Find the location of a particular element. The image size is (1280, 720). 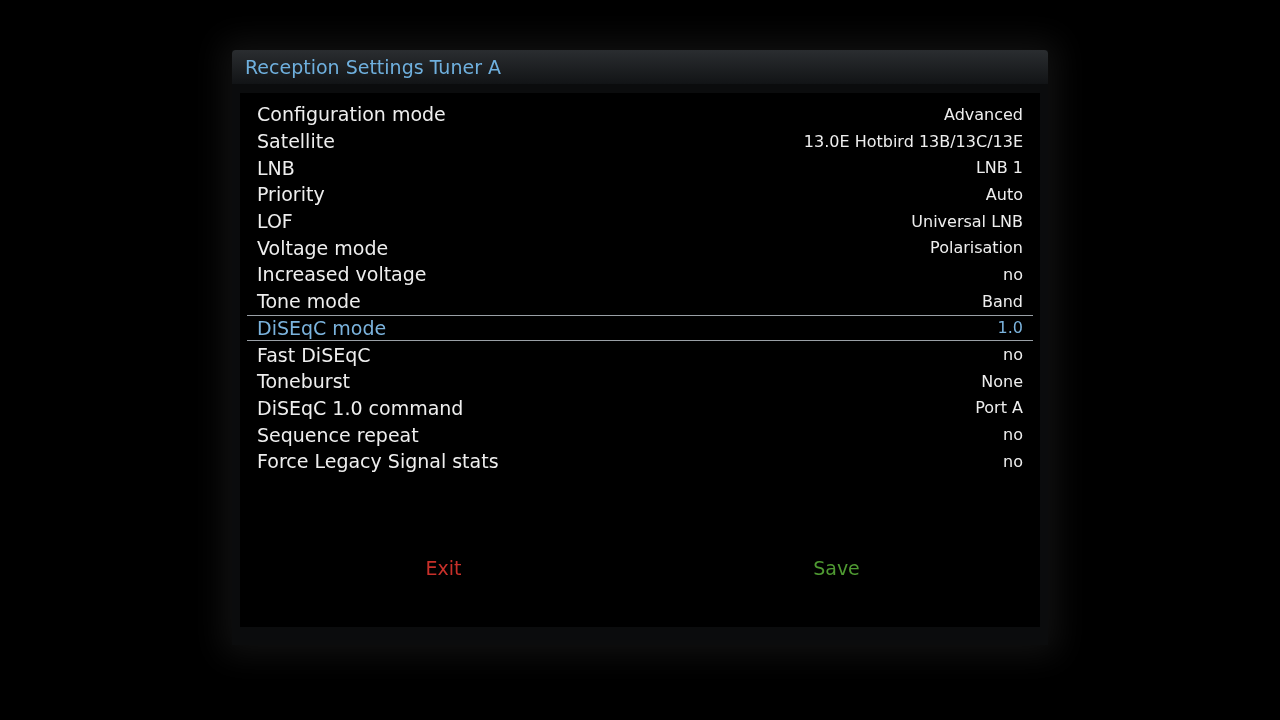

setting-label: LOF is located at coordinates (275, 221).